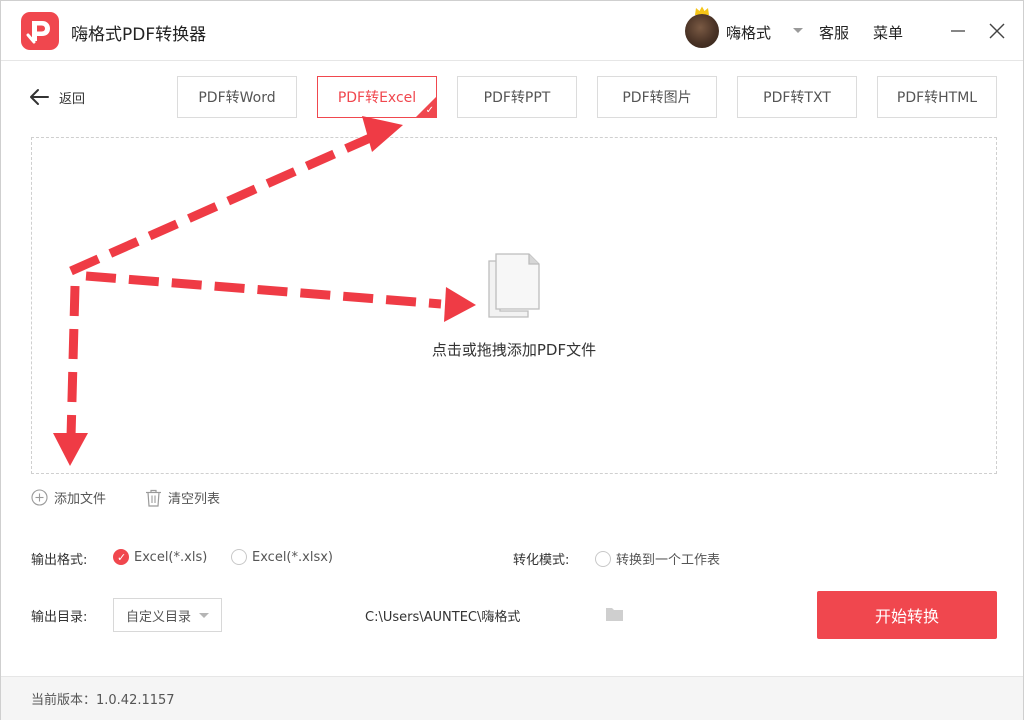  I want to click on start-convert-button: 开始转换, so click(907, 615).